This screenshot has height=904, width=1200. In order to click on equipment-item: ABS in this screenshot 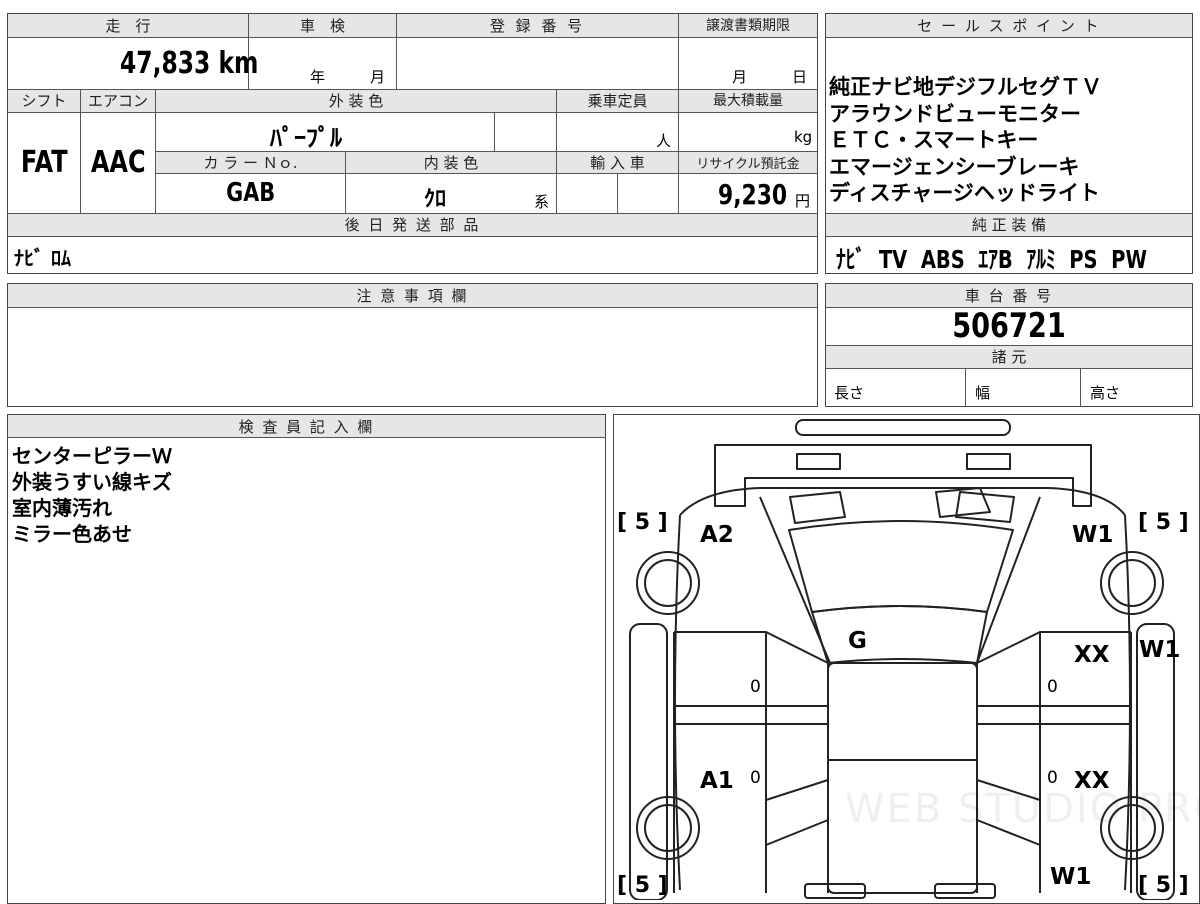, I will do `click(942, 259)`.